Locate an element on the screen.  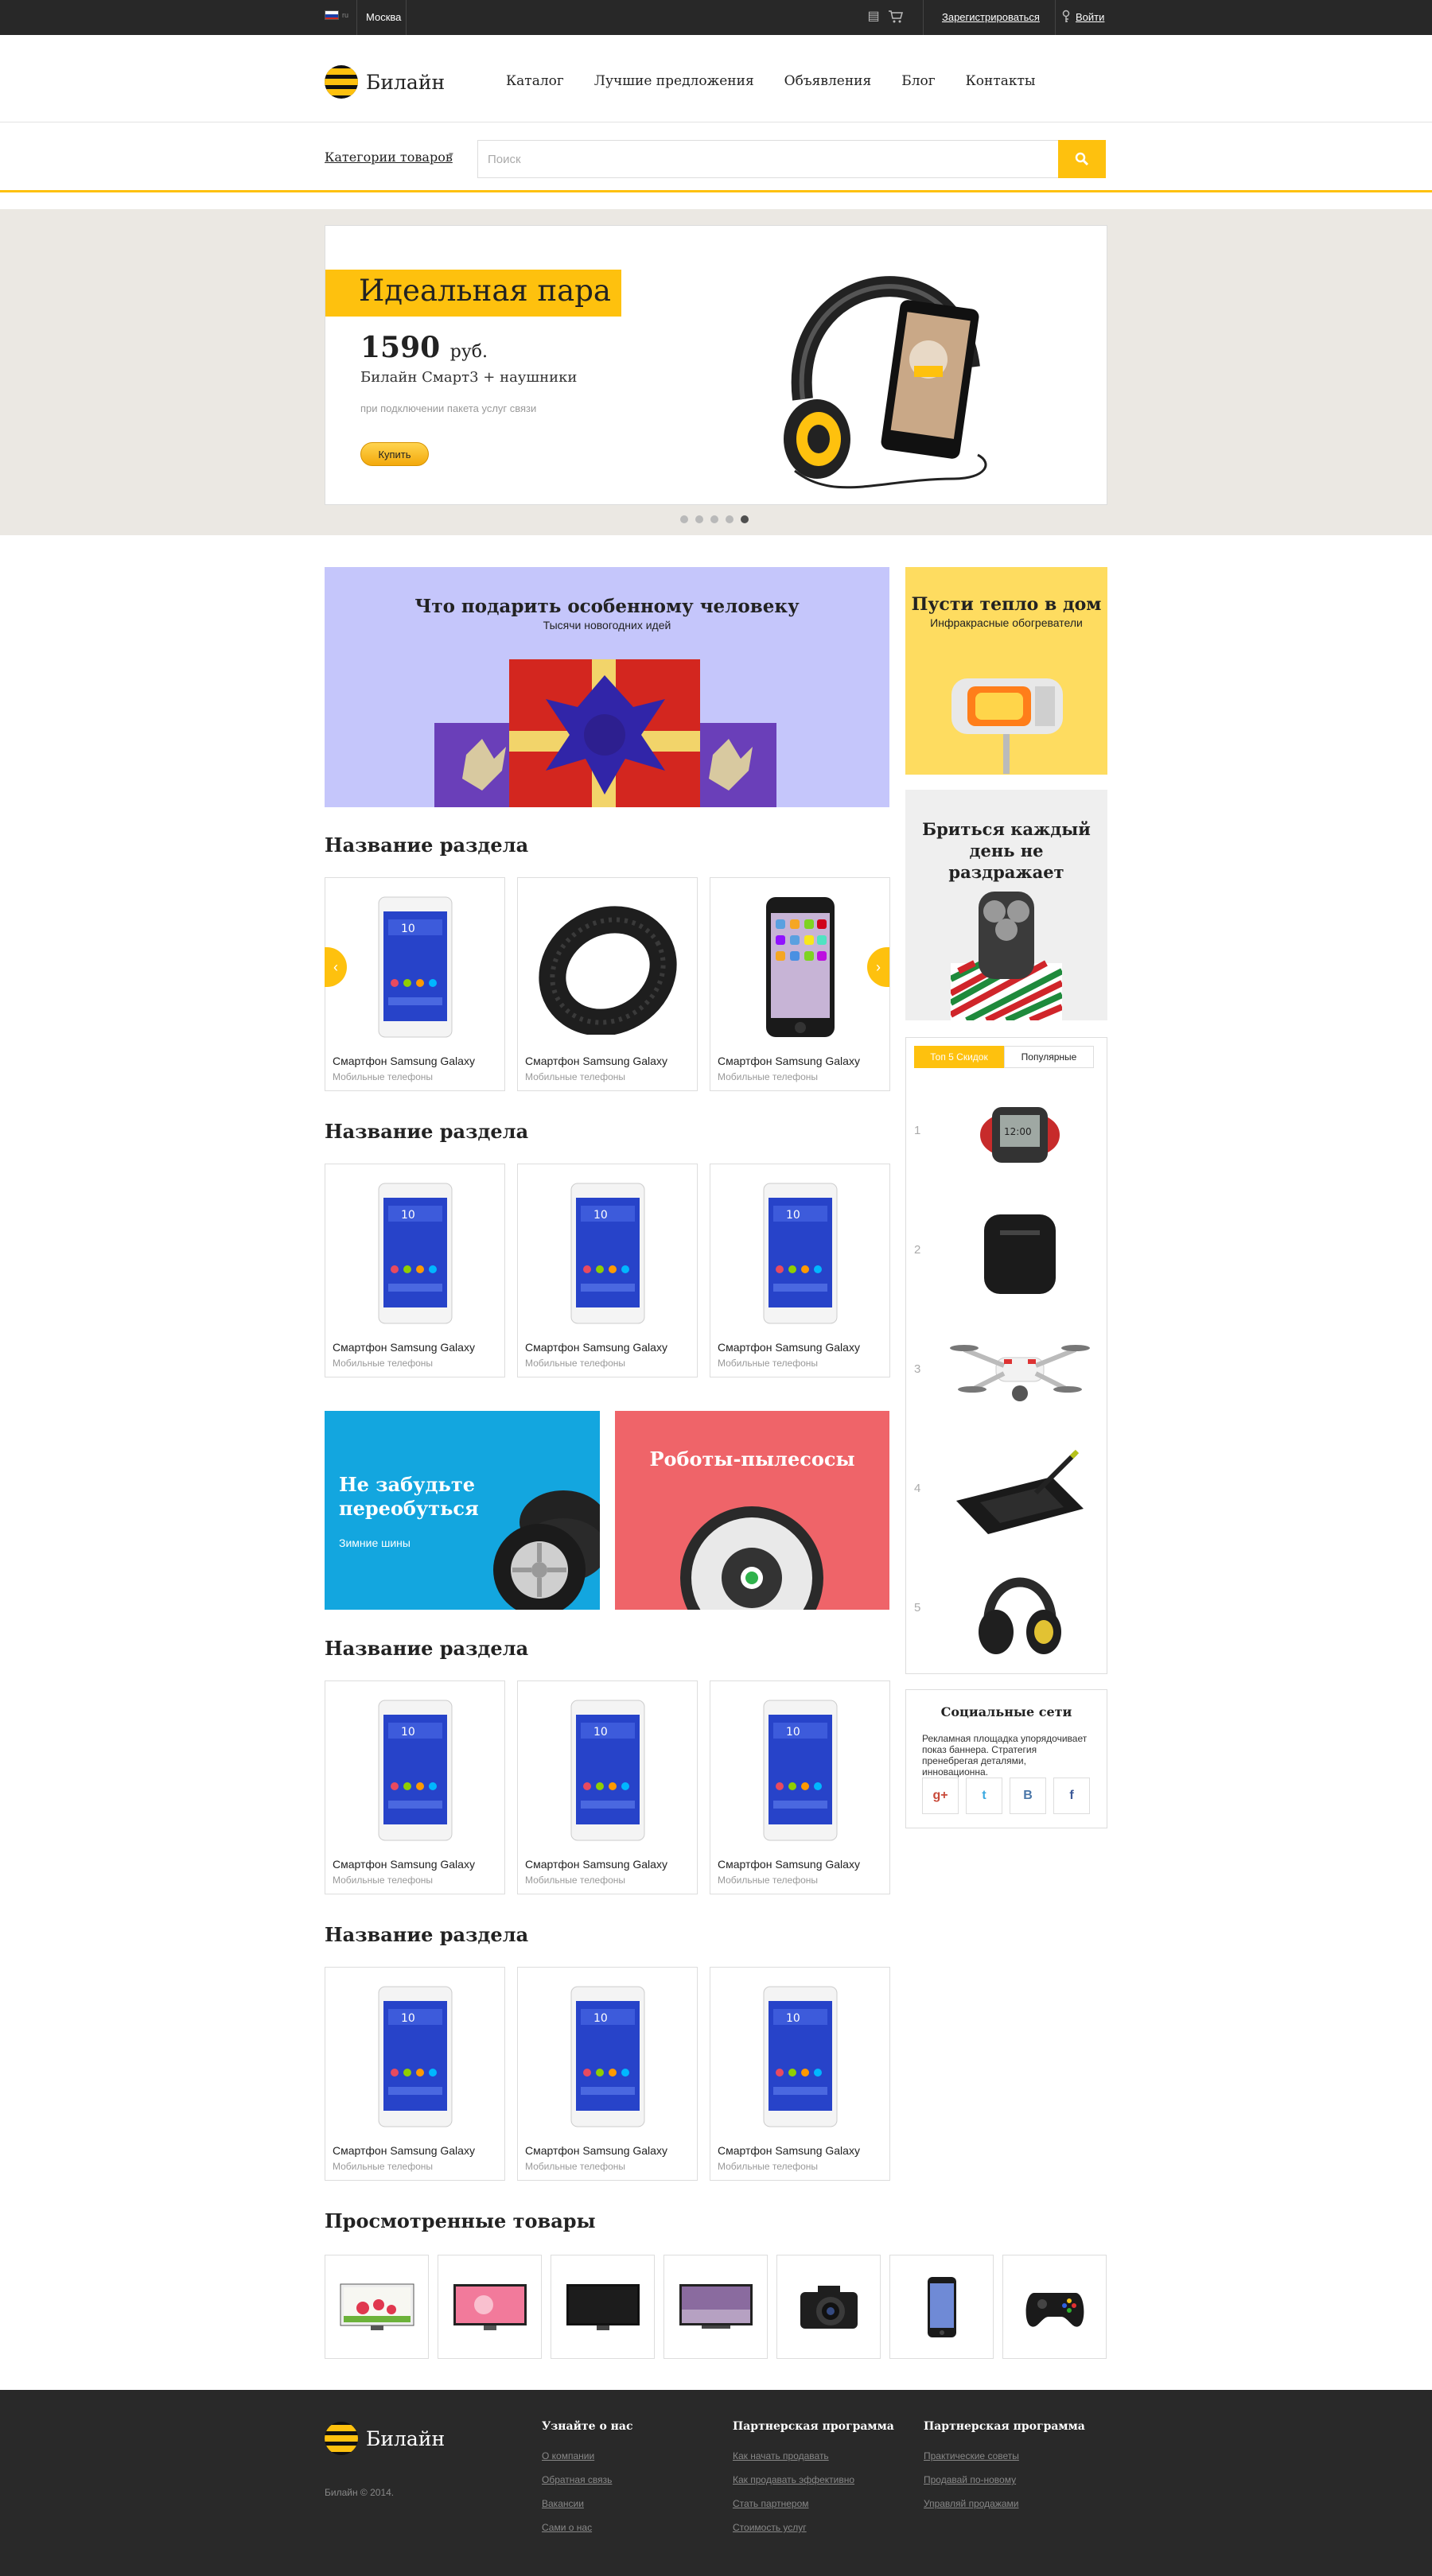
promo-tires-title: Не забудьте переобуться is located at coordinates (409, 1496).